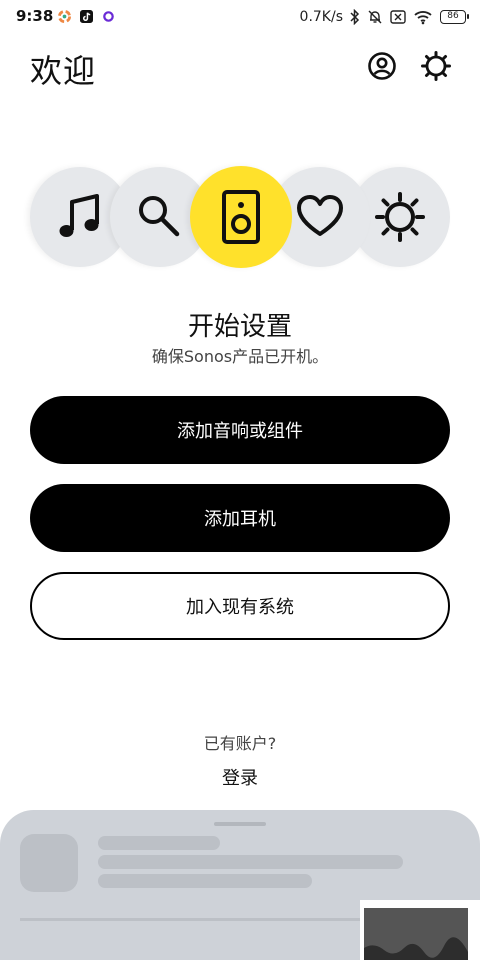 This screenshot has width=480, height=960. I want to click on app-ring-icon, so click(108, 16).